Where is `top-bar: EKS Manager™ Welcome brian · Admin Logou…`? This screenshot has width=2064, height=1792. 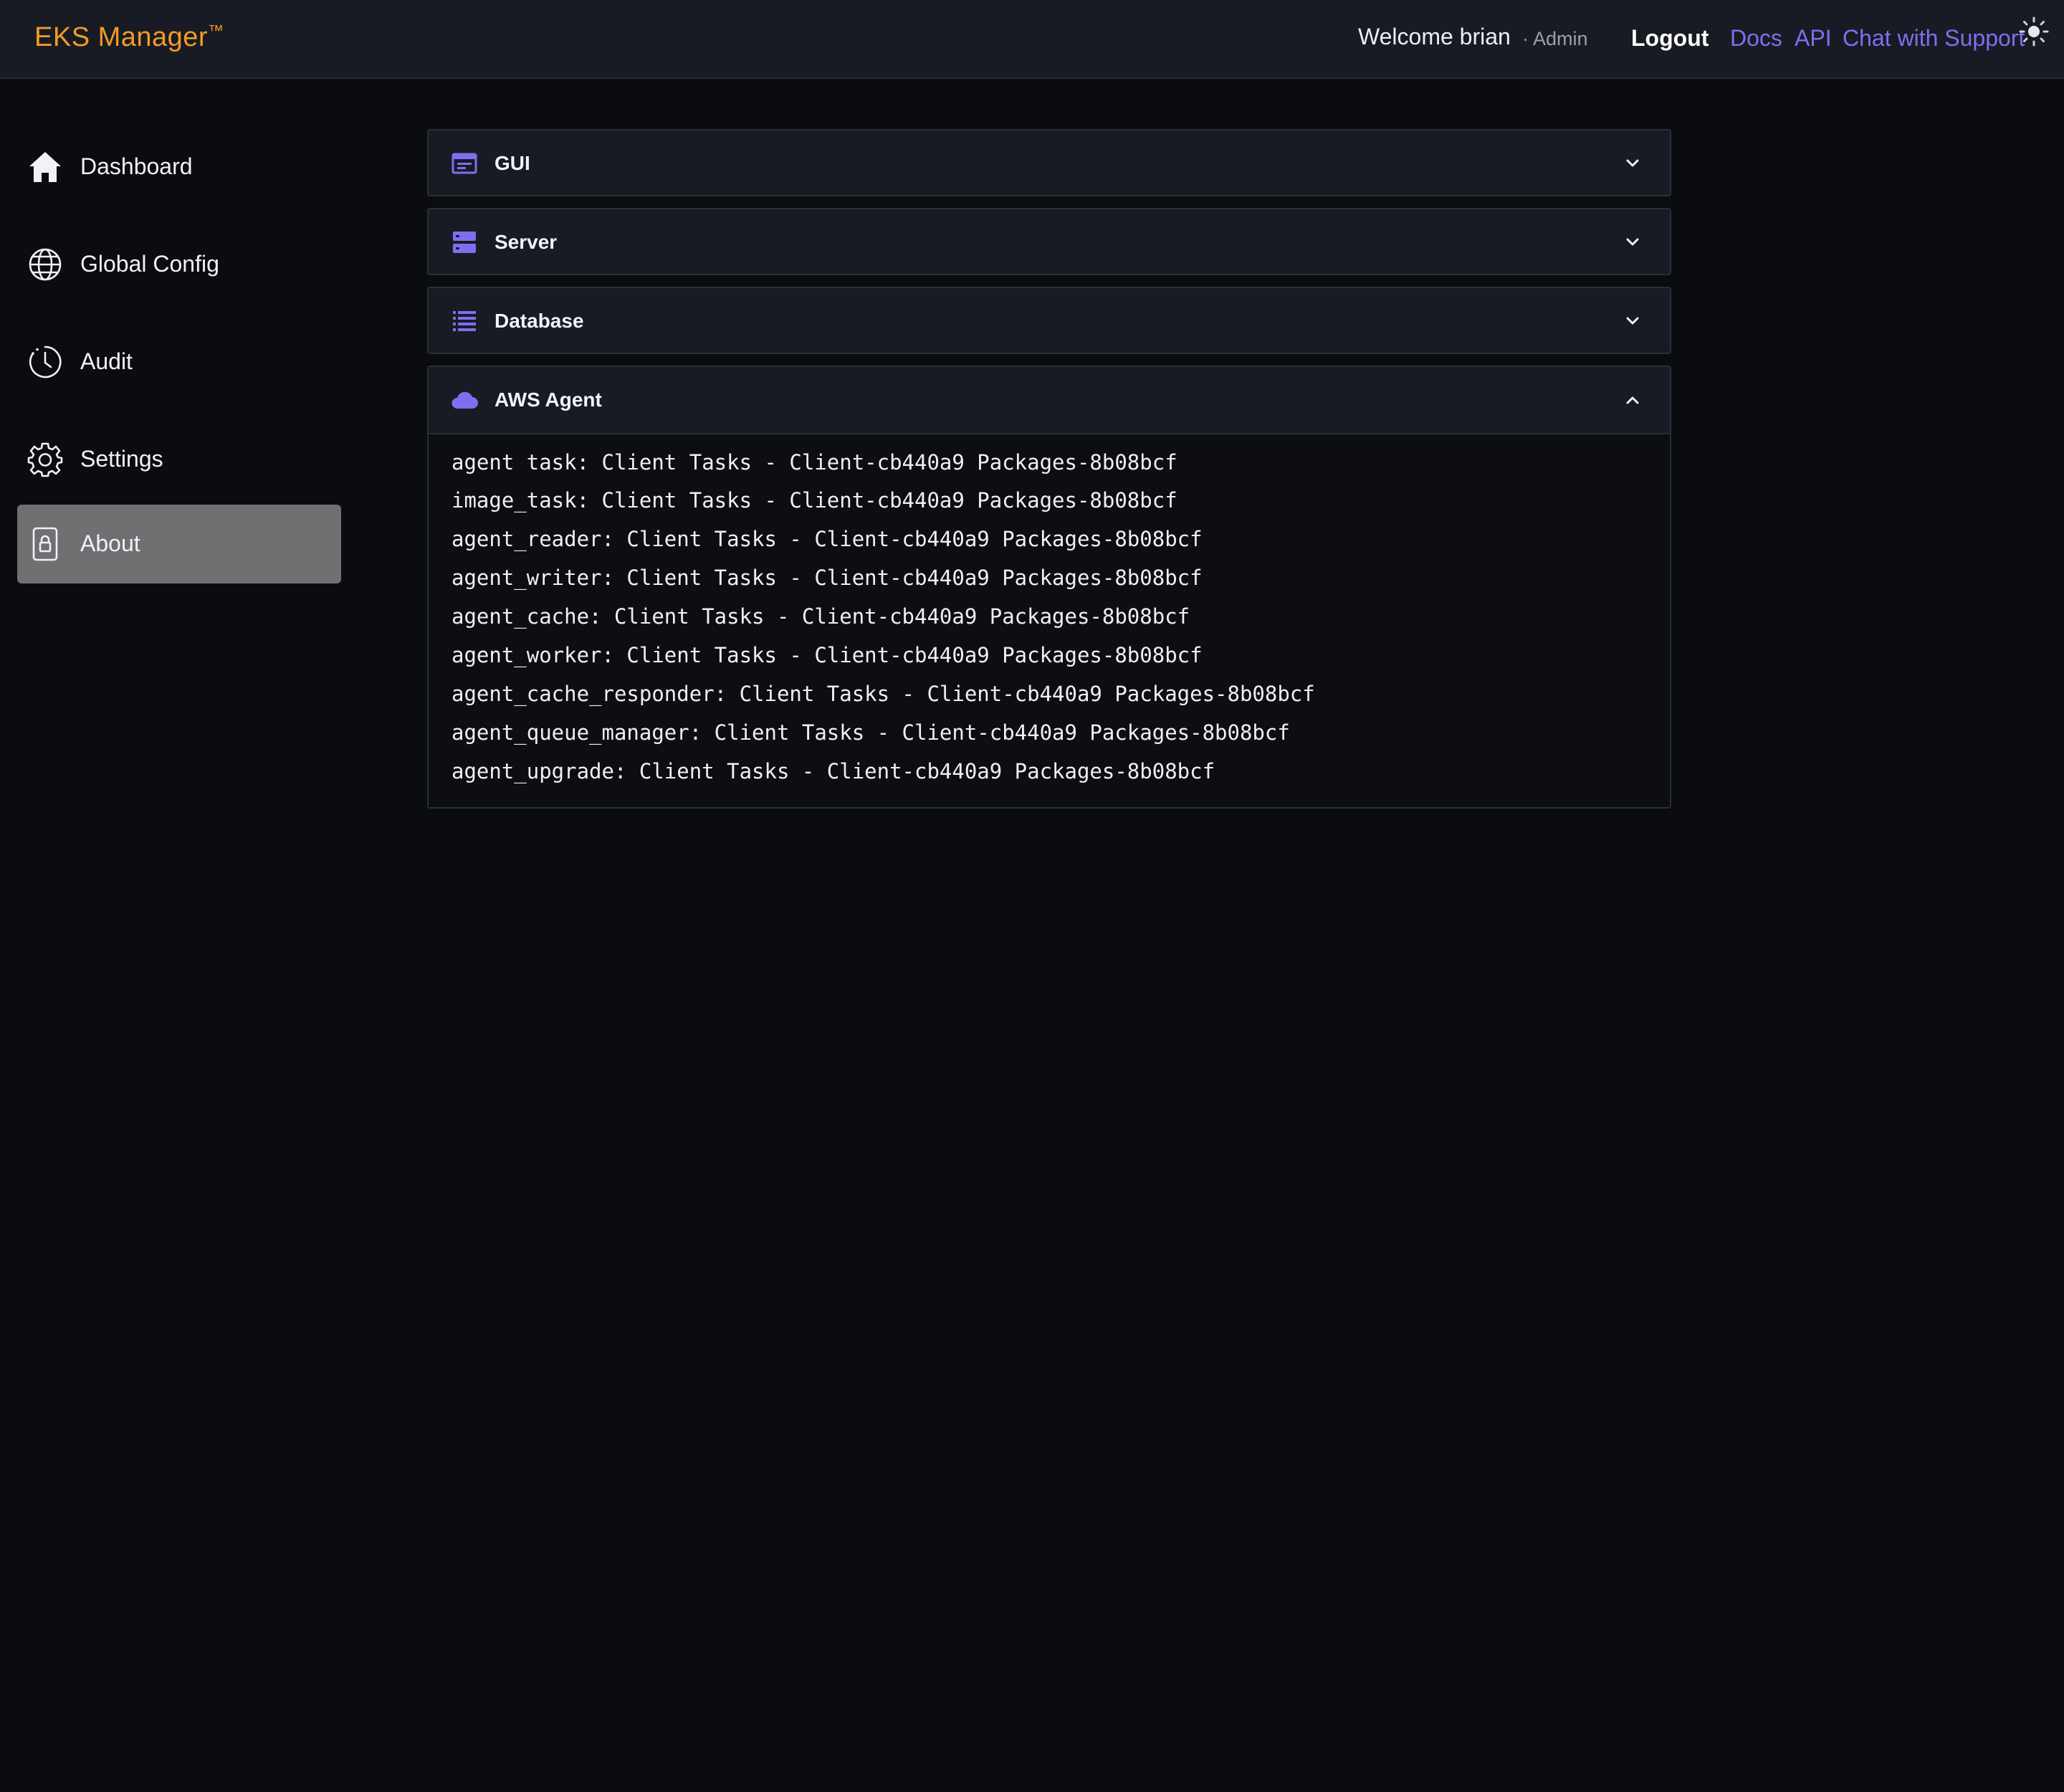 top-bar: EKS Manager™ Welcome brian · Admin Logou… is located at coordinates (1032, 40).